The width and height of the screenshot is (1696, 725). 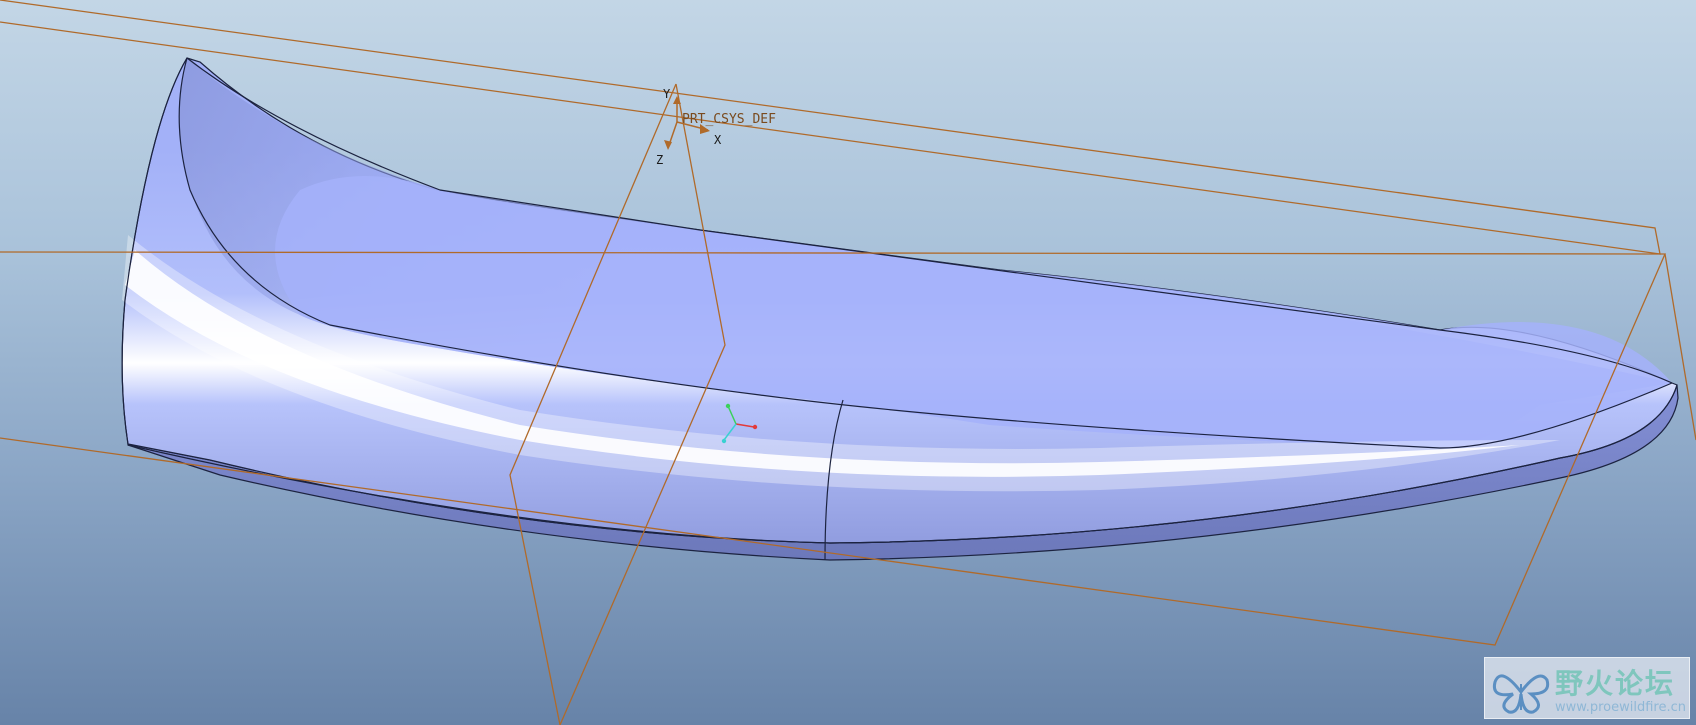 What do you see at coordinates (677, 100) in the screenshot?
I see `csys-y-arrow` at bounding box center [677, 100].